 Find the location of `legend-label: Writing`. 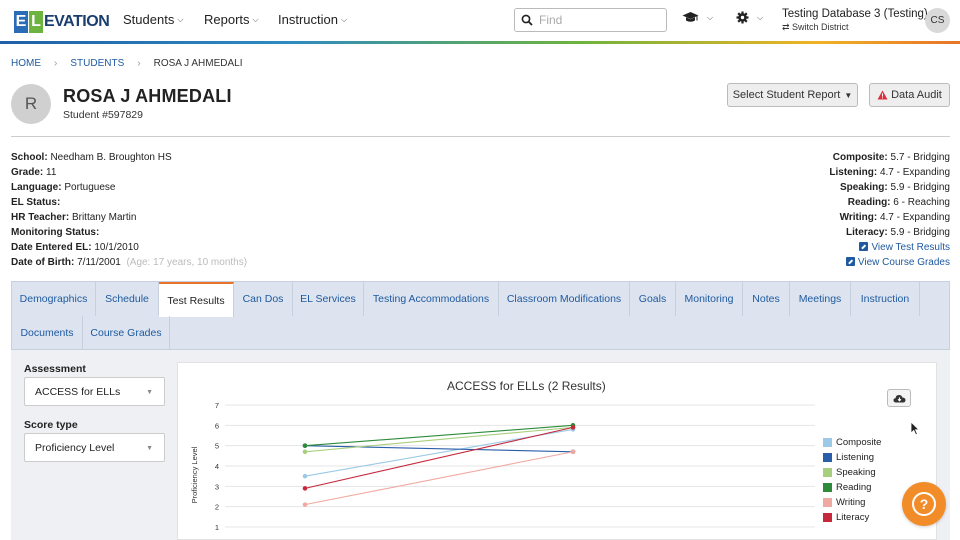

legend-label: Writing is located at coordinates (851, 502).